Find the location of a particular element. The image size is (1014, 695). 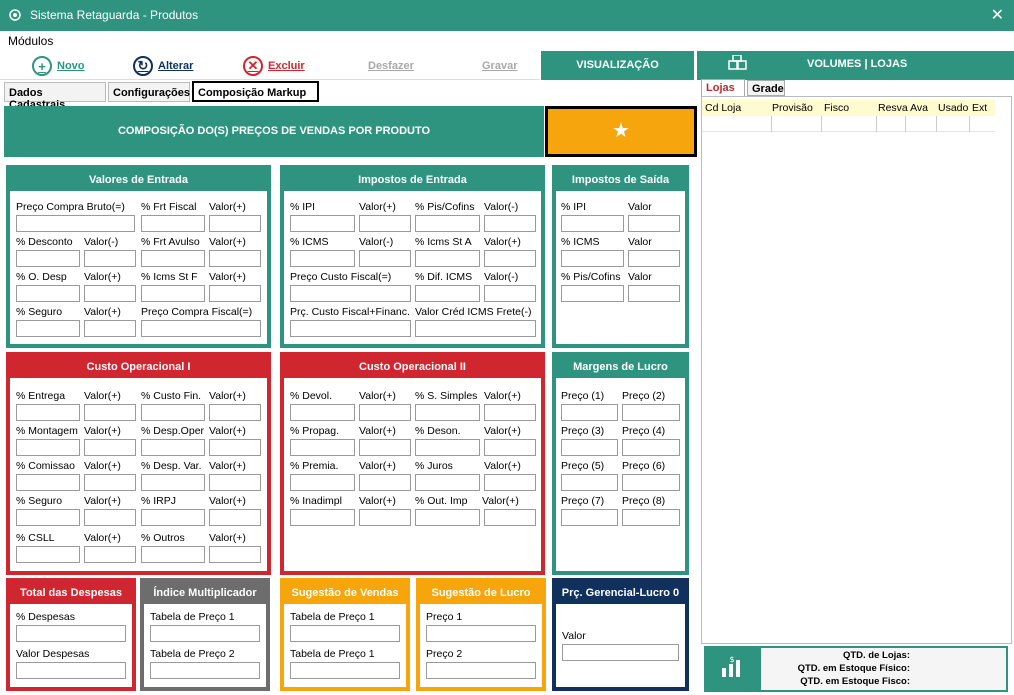

propag-input is located at coordinates (322, 447).